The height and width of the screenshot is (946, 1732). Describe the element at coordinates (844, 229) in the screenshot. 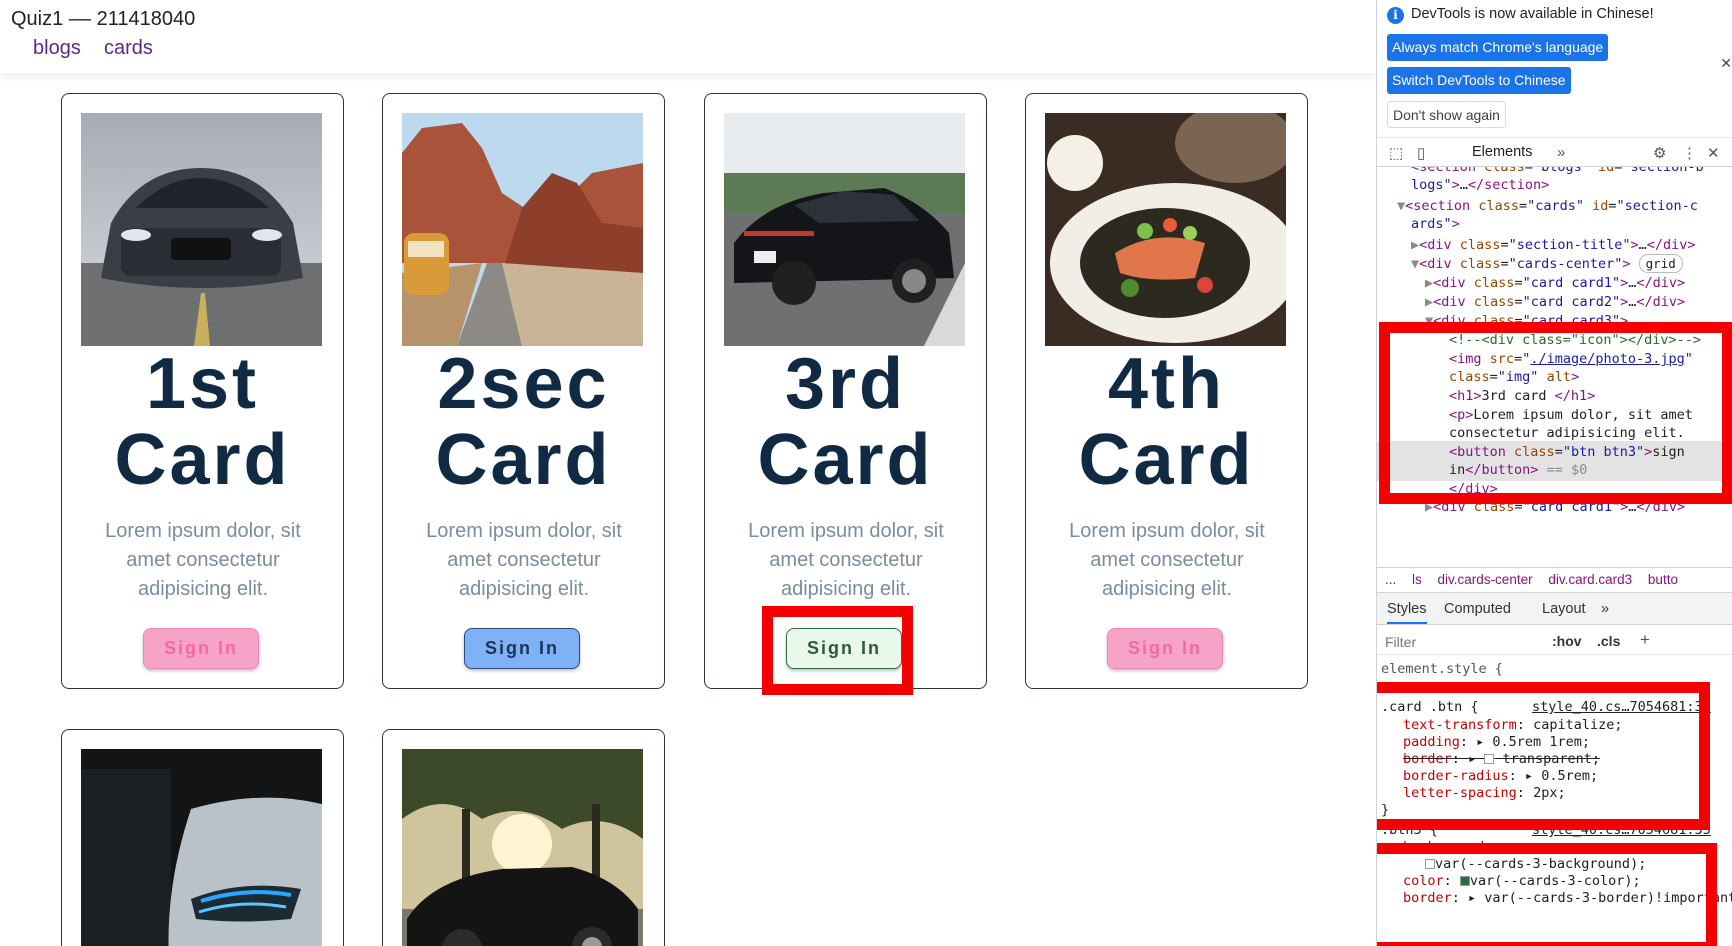

I see `black-porsche-photo` at that location.